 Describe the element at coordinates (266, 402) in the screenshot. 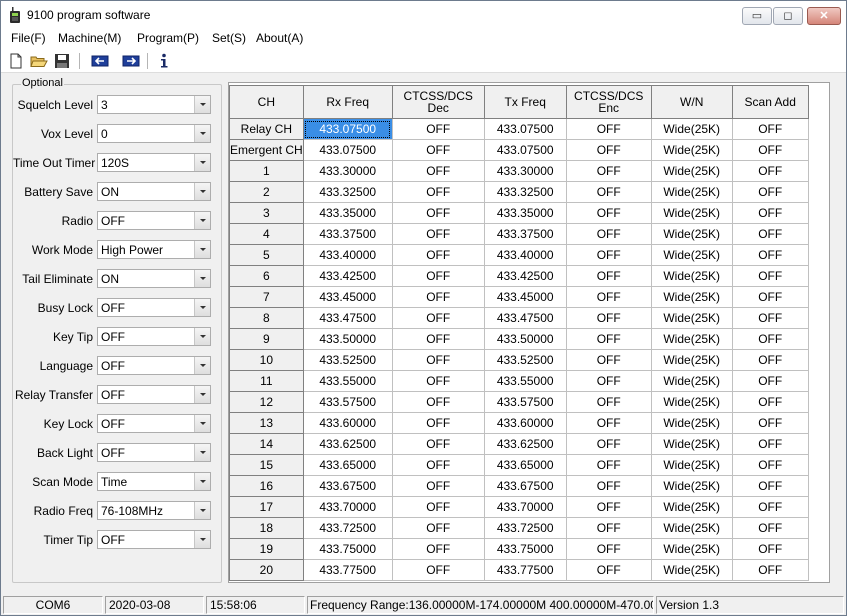

I see `channel-label-cell: 12` at that location.